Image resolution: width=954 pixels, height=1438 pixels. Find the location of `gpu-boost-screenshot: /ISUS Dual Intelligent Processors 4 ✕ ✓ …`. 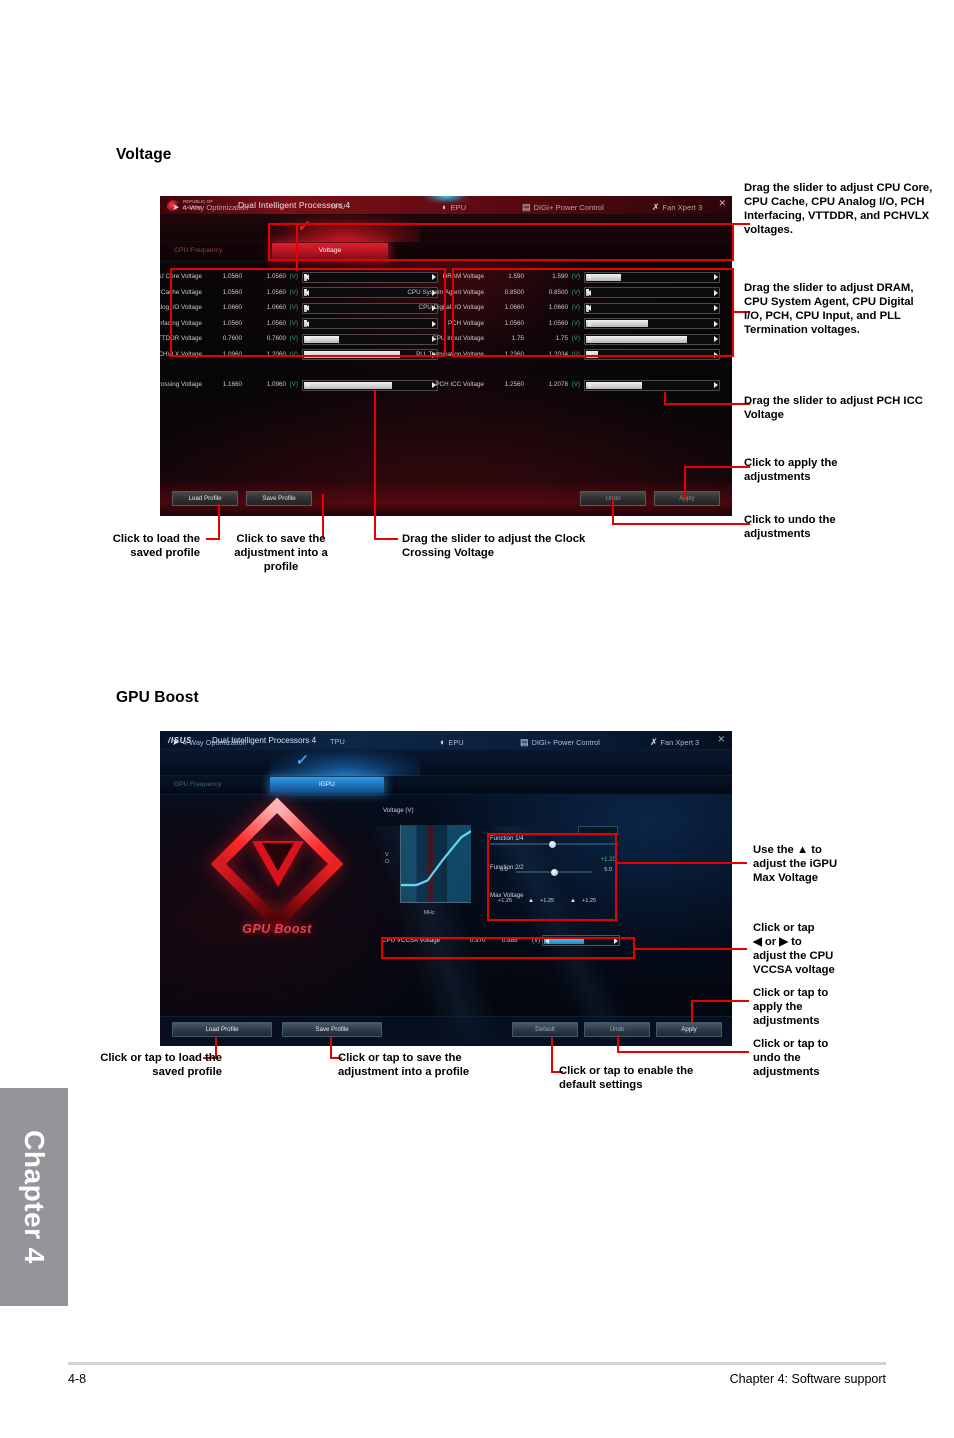

gpu-boost-screenshot: /ISUS Dual Intelligent Processors 4 ✕ ✓ … is located at coordinates (446, 888).